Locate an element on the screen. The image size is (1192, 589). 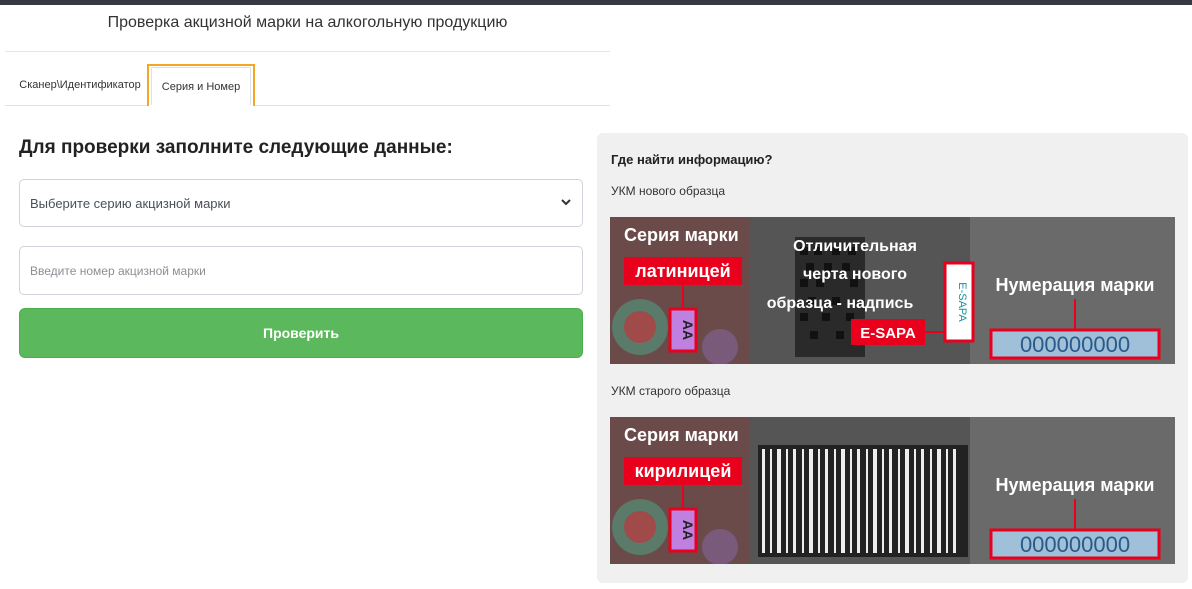
top-bar is located at coordinates (596, 2).